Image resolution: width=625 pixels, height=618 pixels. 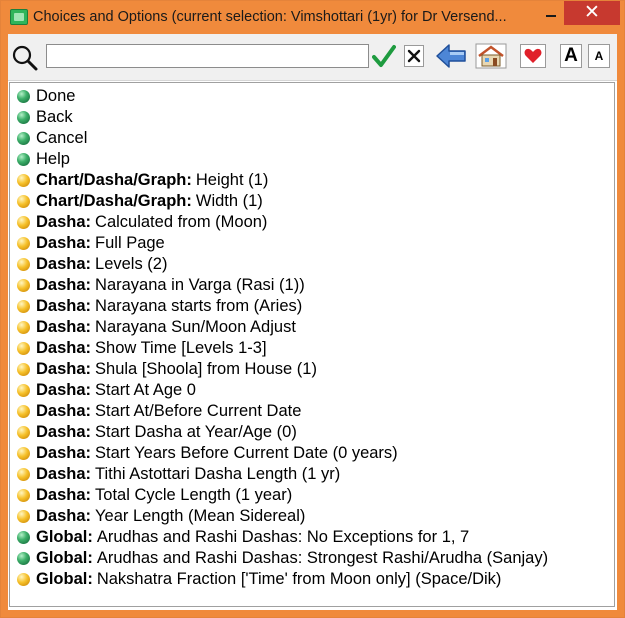 What do you see at coordinates (195, 327) in the screenshot?
I see `list-item-label: Narayana Sun/Moon Adjust` at bounding box center [195, 327].